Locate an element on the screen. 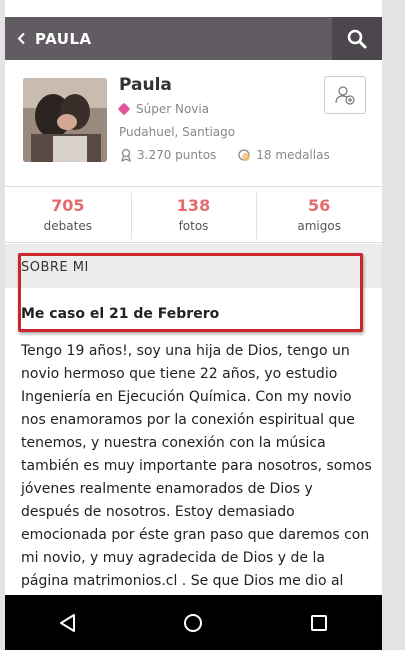 The height and width of the screenshot is (650, 405). points-count: 3.270 puntos is located at coordinates (177, 155).